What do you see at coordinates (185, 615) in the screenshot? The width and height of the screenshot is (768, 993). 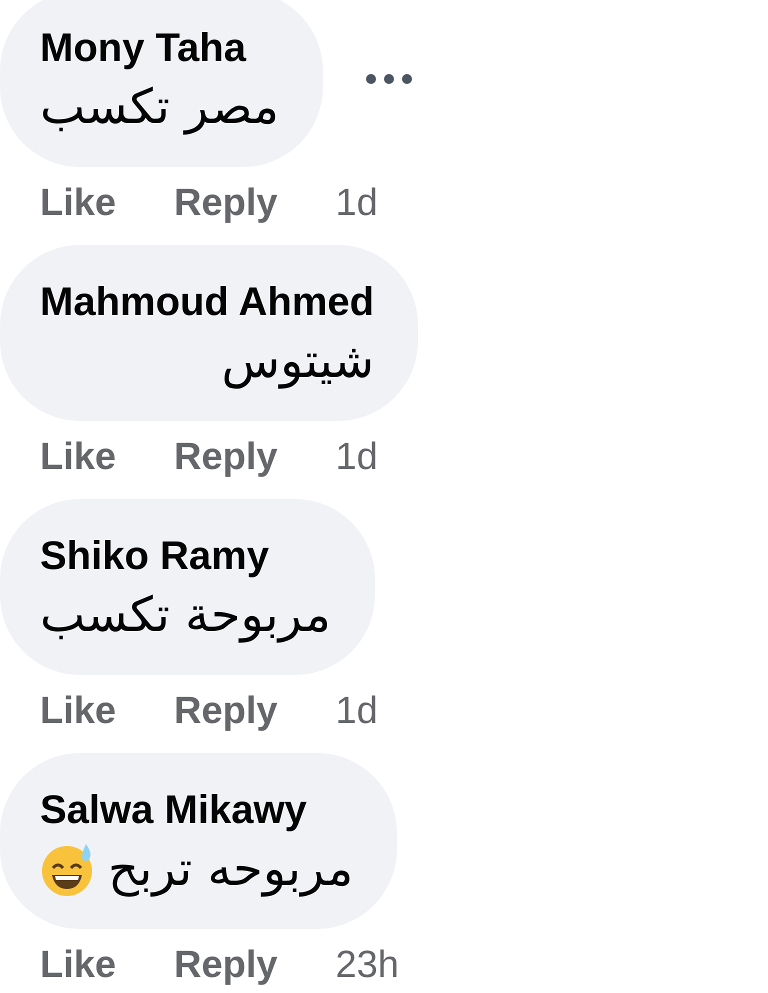 I see `comment-text: مربوحة تكسب` at bounding box center [185, 615].